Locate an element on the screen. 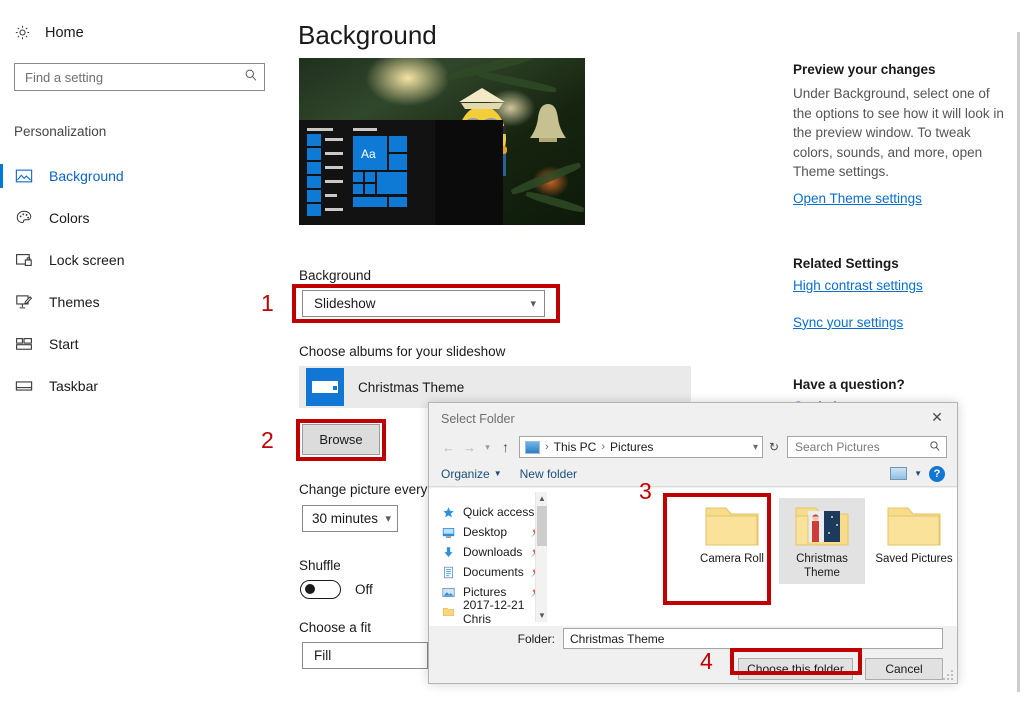  folder-label: Christmas Theme is located at coordinates (822, 566).